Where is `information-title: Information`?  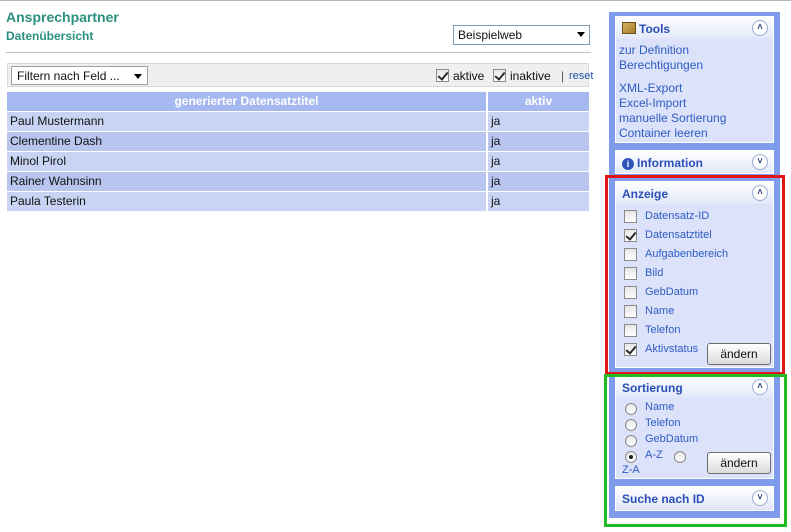
information-title: Information is located at coordinates (670, 163).